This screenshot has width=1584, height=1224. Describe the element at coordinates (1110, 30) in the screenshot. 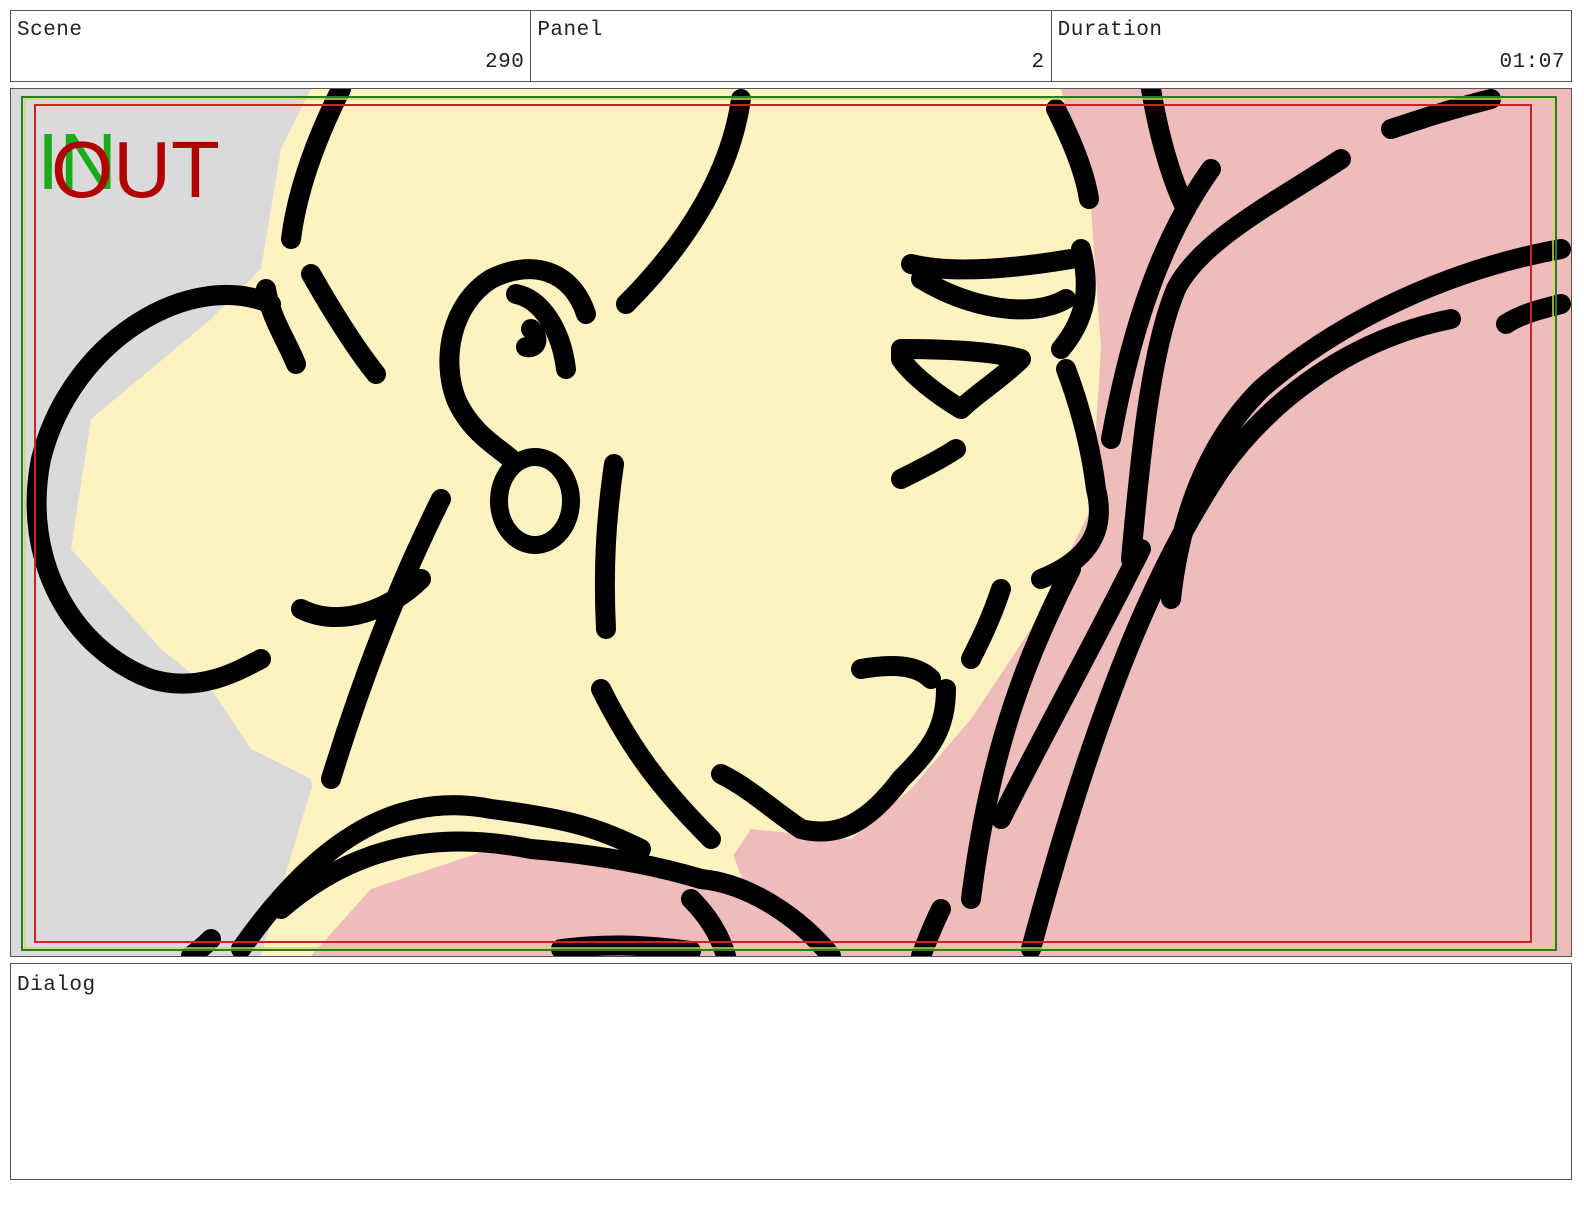

I see `duration-label: Duration` at that location.